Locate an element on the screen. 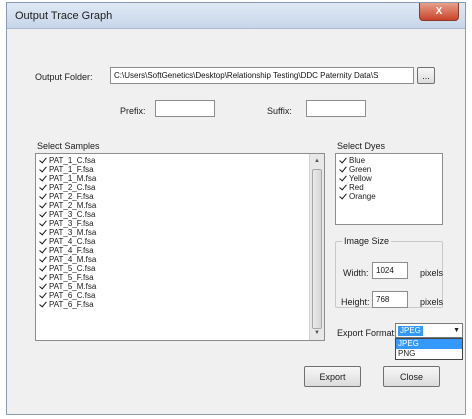 This screenshot has width=472, height=419. export-format-dropdown: JPEG PNG is located at coordinates (429, 349).